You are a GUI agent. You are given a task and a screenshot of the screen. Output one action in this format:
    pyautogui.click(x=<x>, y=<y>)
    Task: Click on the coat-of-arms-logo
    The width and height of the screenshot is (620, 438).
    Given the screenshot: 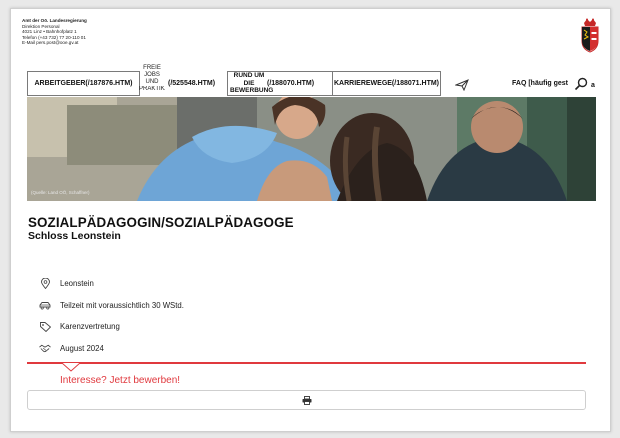 What is the action you would take?
    pyautogui.click(x=590, y=35)
    